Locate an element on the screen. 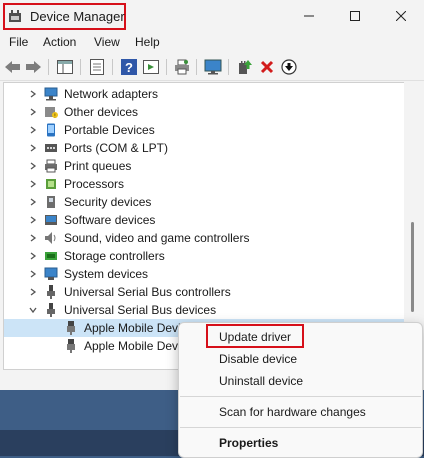  uninstall-toolbar-button is located at coordinates (267, 67).